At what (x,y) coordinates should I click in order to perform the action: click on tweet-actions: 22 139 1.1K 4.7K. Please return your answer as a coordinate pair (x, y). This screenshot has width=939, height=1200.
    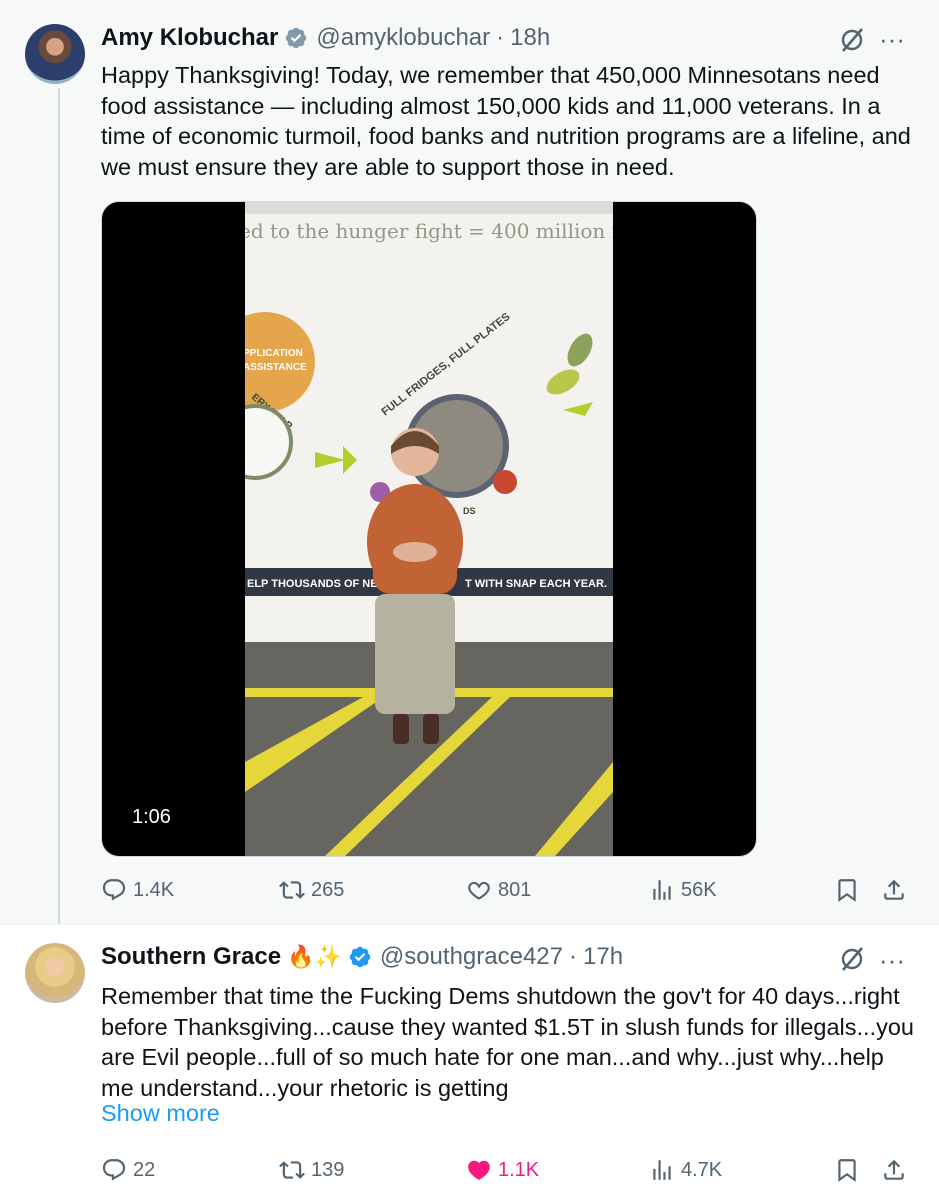
    Looking at the image, I should click on (508, 1170).